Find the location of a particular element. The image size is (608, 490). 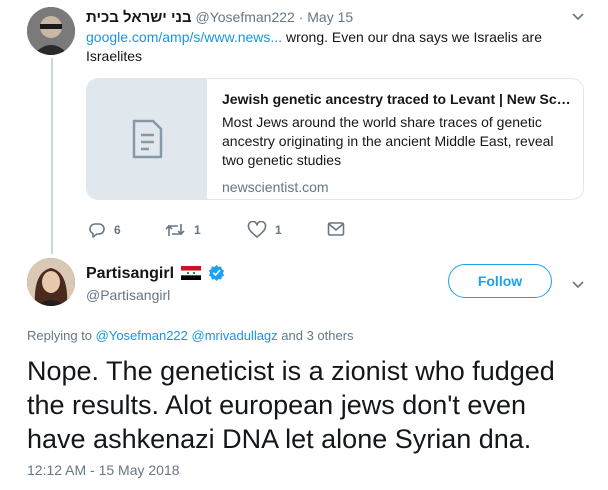

tweet-timestamp: 12:12 AM - 15 May 2018 is located at coordinates (103, 470).